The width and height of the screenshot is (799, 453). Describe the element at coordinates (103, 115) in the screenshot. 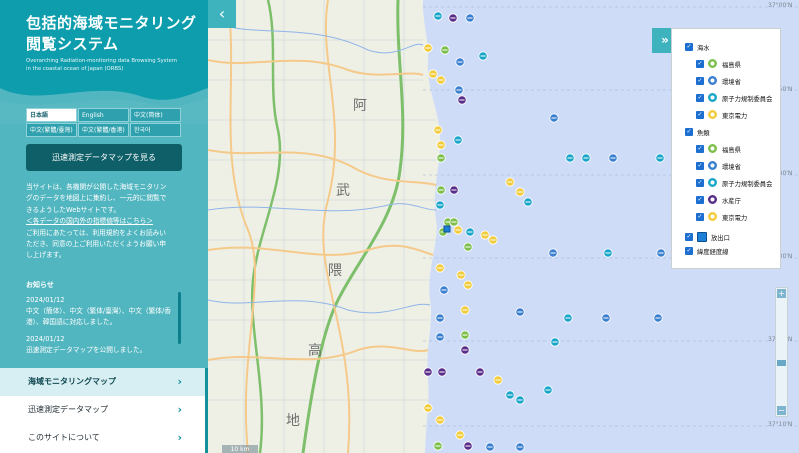

I see `lang-english: English` at that location.